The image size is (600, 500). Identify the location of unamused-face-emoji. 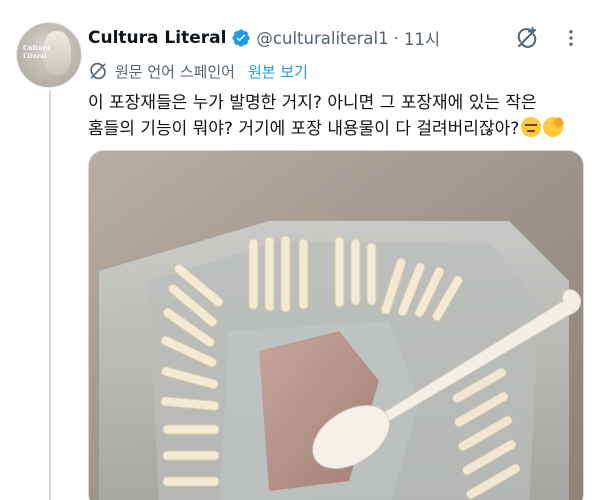
(531, 127).